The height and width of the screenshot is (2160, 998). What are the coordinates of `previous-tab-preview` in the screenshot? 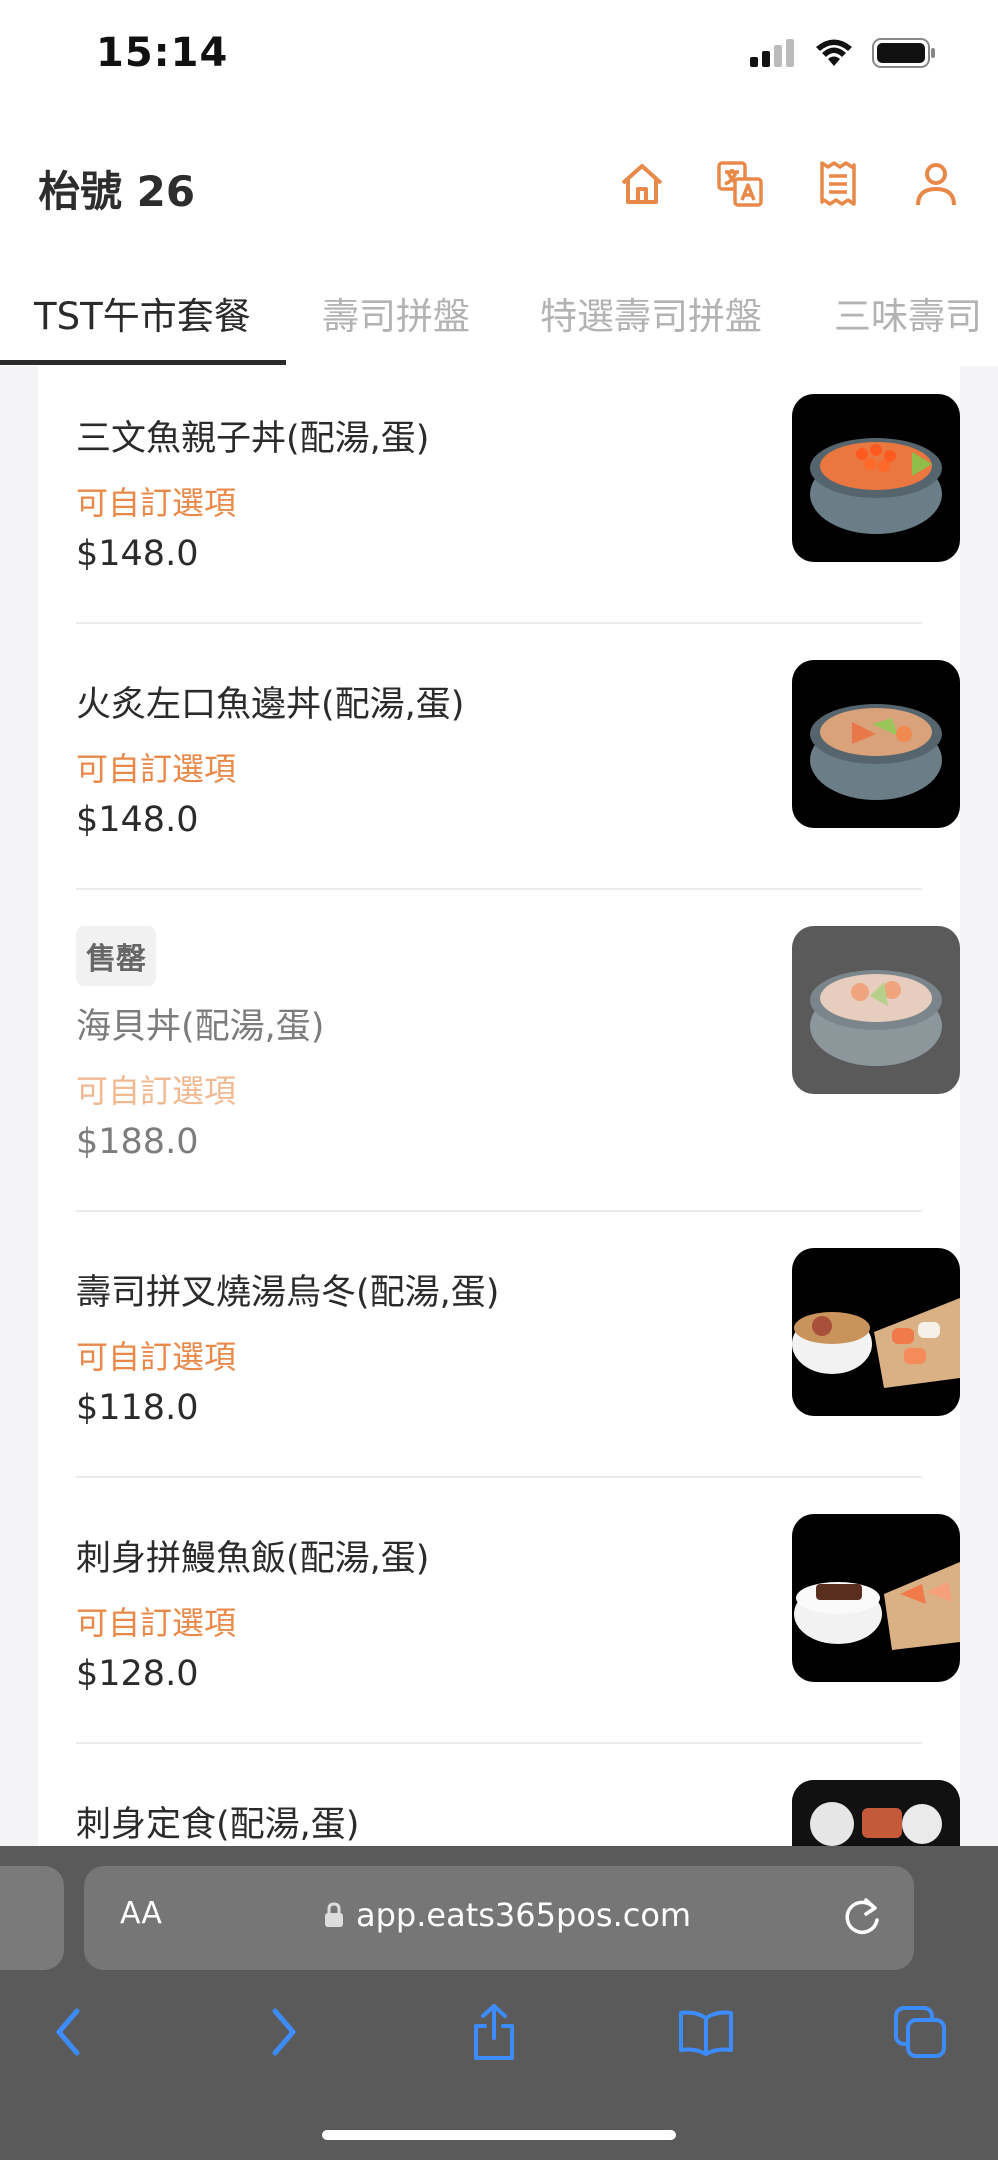 It's located at (32, 1918).